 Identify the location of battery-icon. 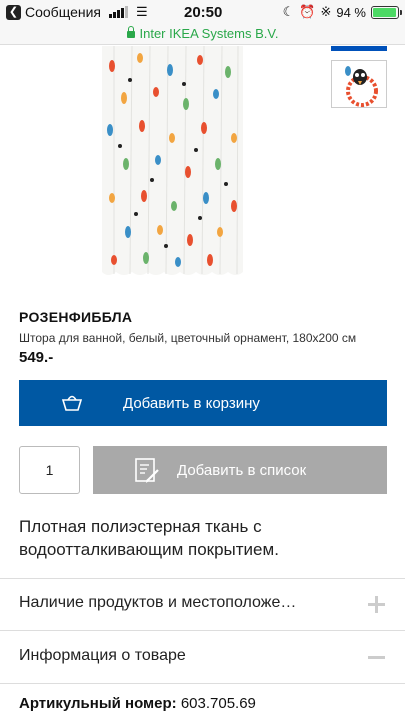
(386, 12).